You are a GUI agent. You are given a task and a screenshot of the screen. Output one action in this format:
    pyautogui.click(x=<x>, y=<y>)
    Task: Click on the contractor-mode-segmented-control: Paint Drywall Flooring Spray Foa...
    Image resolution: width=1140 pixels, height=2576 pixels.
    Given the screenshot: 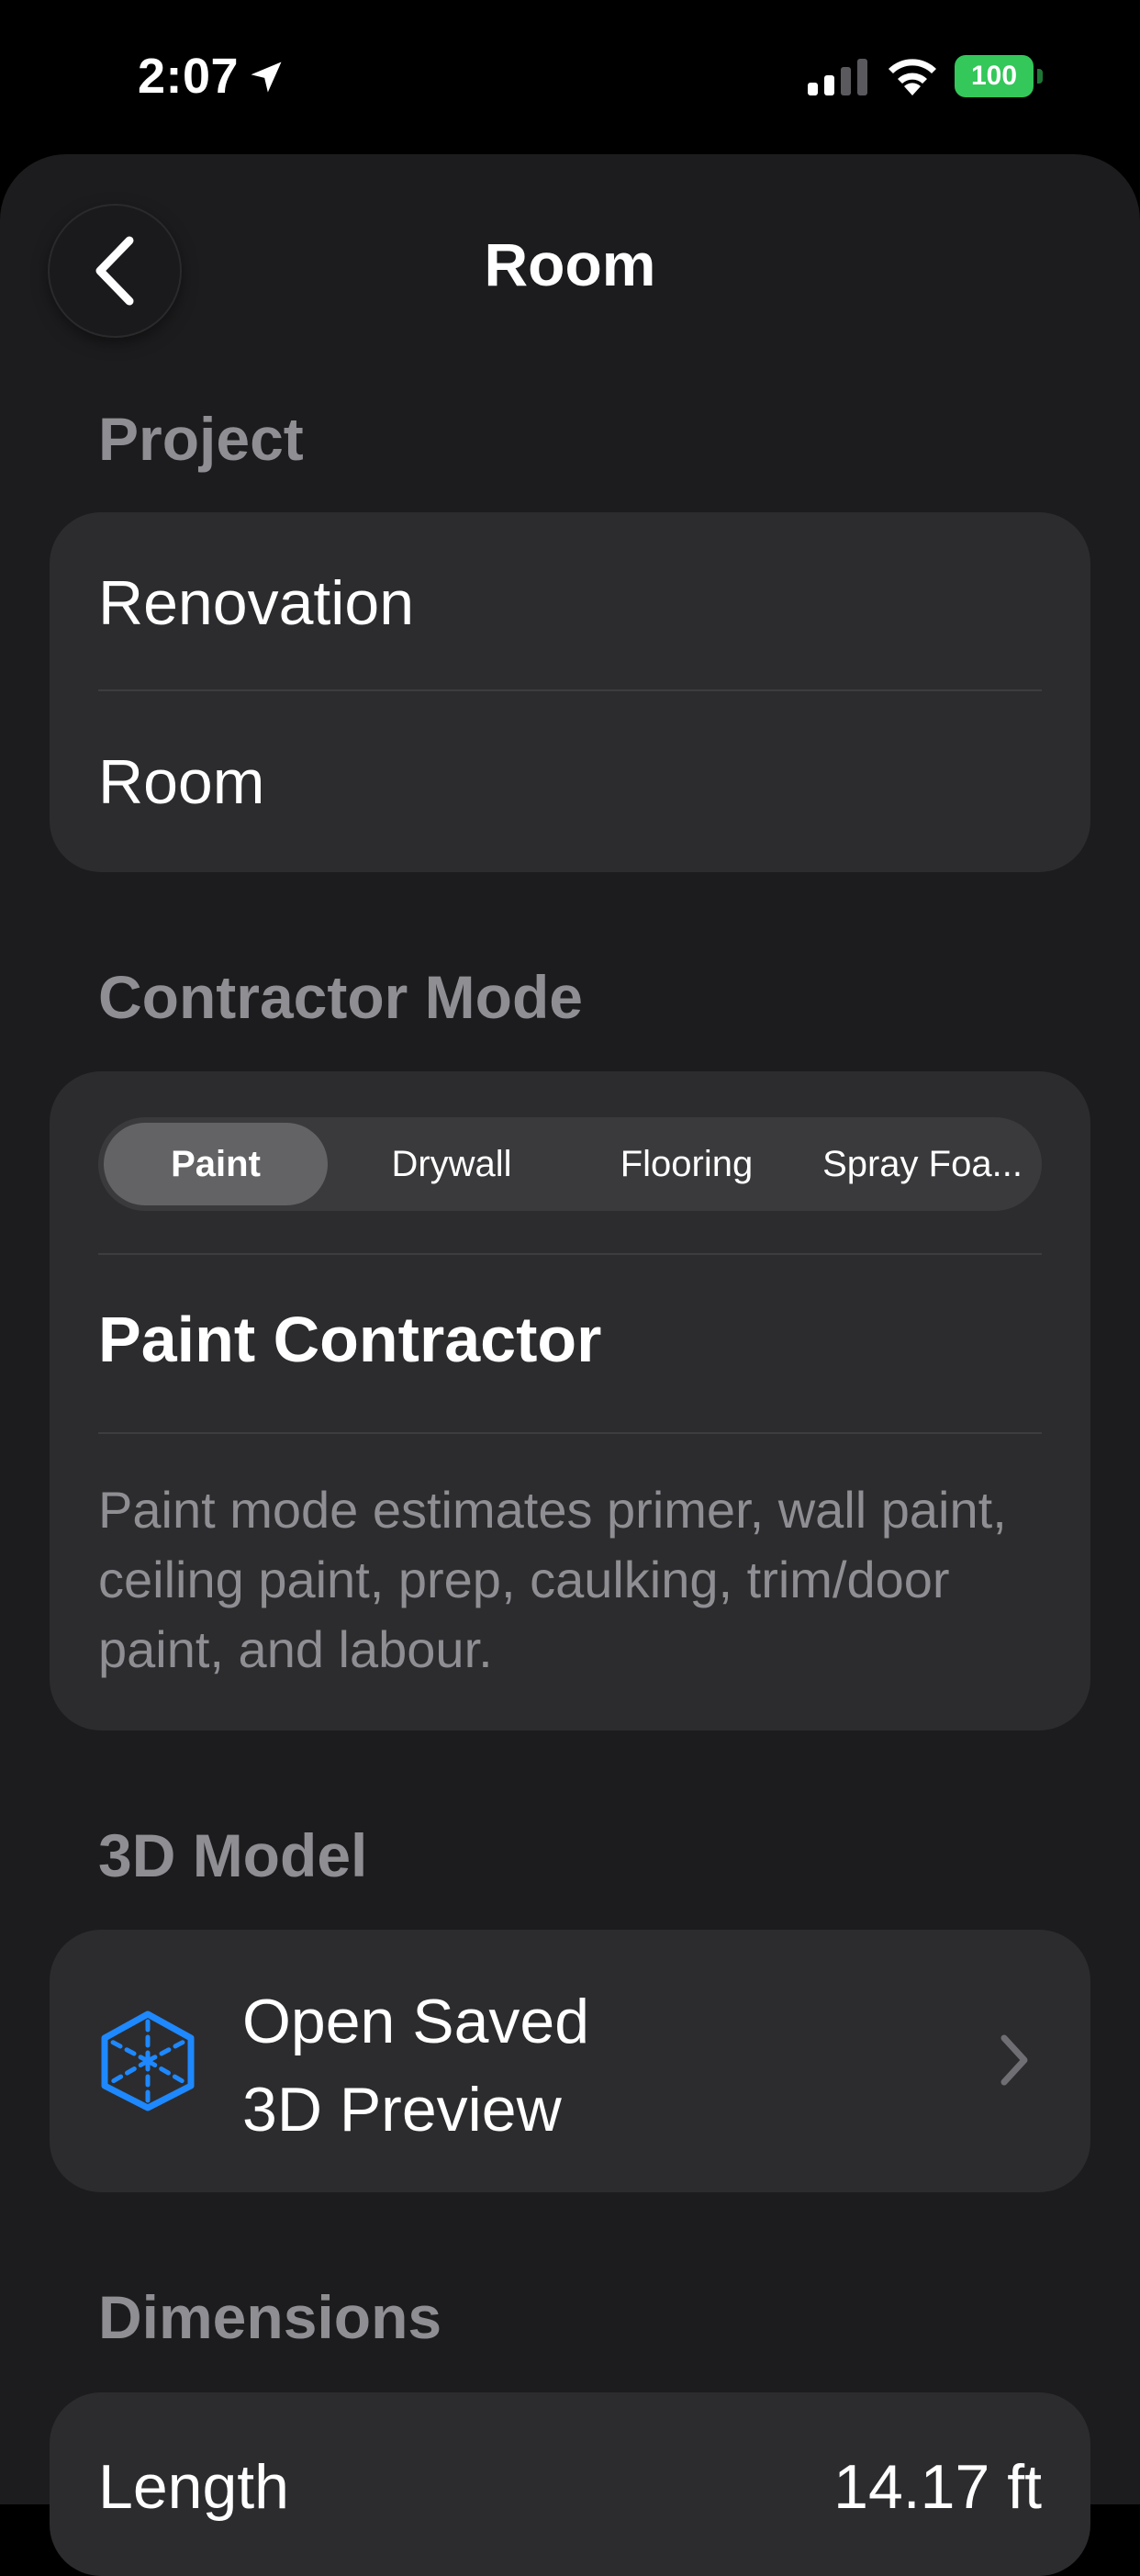 What is the action you would take?
    pyautogui.click(x=570, y=1164)
    